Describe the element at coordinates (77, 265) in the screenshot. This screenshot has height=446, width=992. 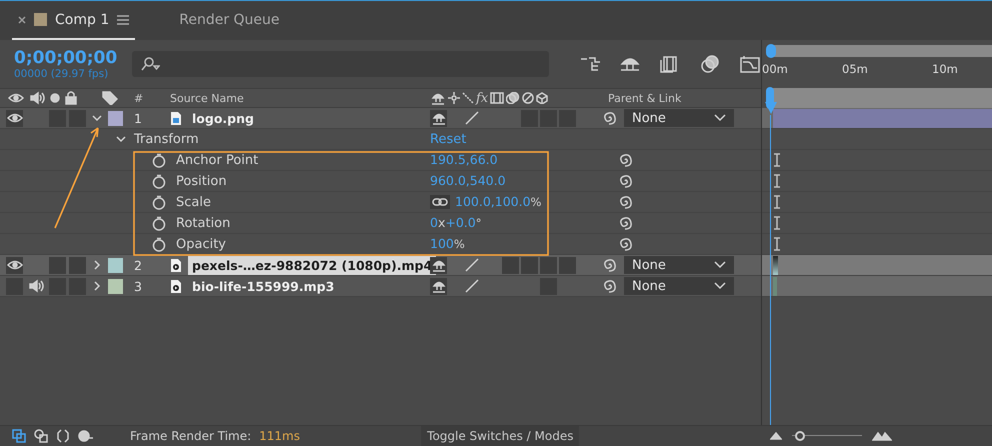
I see `lock-switch` at that location.